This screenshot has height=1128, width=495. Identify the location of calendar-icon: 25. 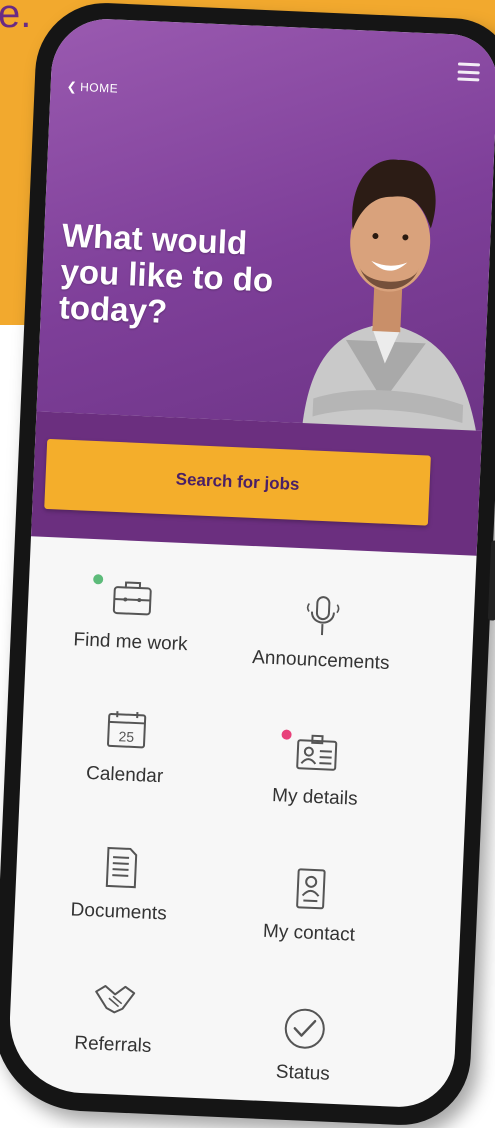
(127, 731).